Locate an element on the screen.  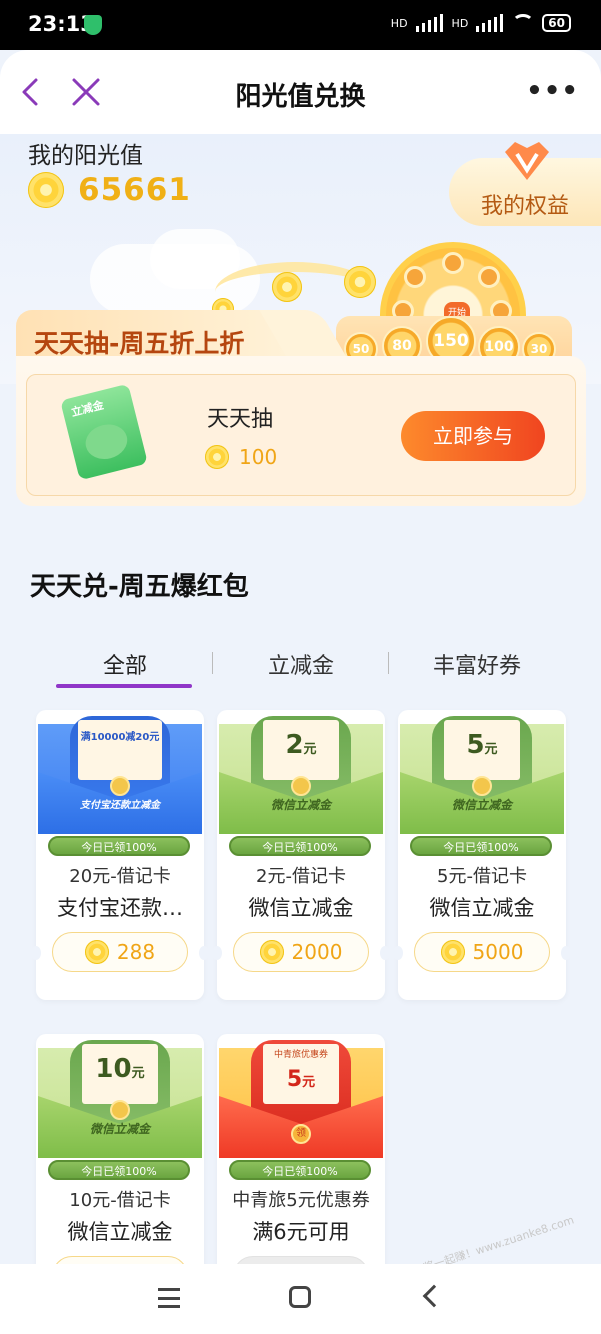
wechat-envelope-art: 2元 微信立减金 is located at coordinates (301, 775).